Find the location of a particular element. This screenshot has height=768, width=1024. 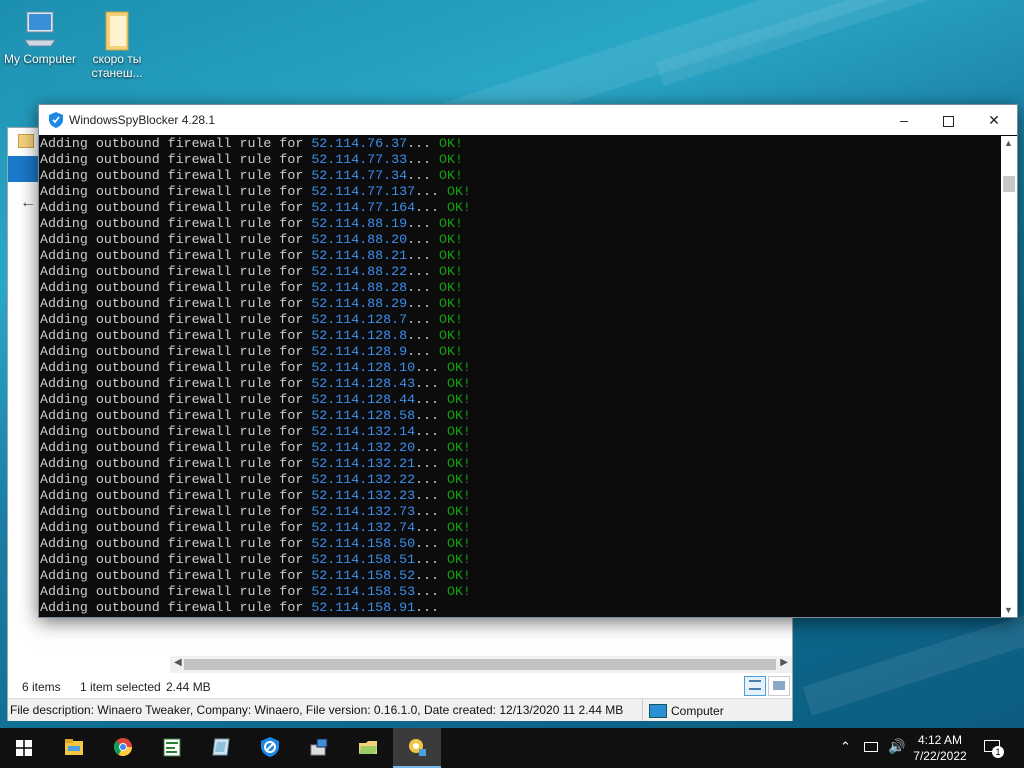

ip-address: 52.114.77.164 is located at coordinates (363, 207).